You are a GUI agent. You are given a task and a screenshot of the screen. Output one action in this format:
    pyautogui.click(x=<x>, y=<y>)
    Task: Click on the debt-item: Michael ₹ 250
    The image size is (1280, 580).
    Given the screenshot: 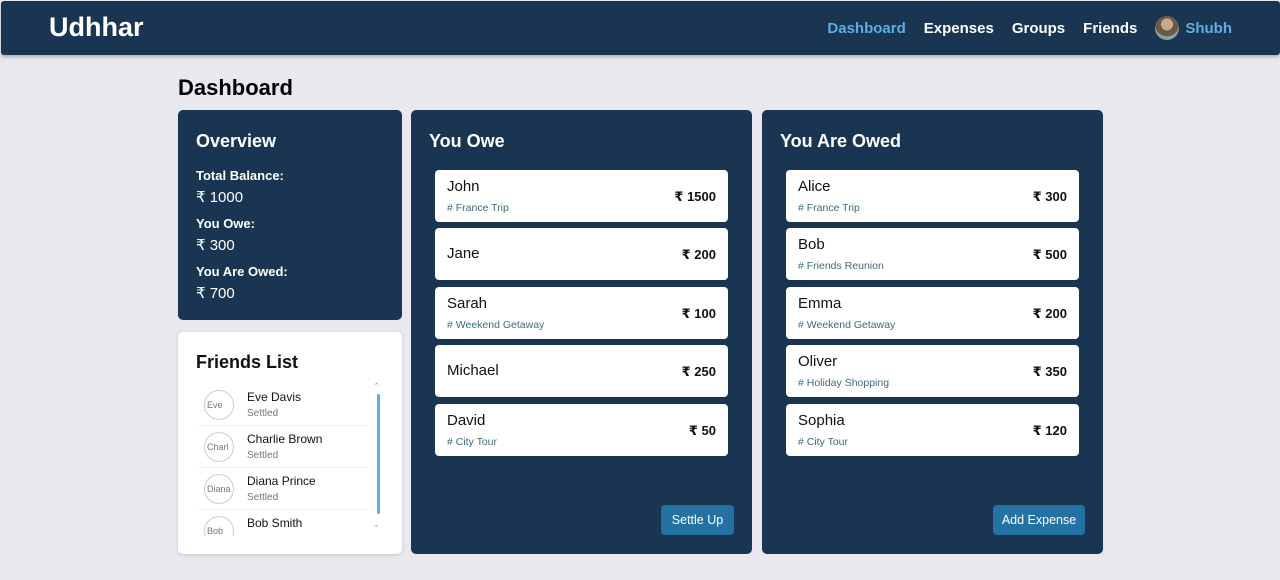 What is the action you would take?
    pyautogui.click(x=581, y=371)
    